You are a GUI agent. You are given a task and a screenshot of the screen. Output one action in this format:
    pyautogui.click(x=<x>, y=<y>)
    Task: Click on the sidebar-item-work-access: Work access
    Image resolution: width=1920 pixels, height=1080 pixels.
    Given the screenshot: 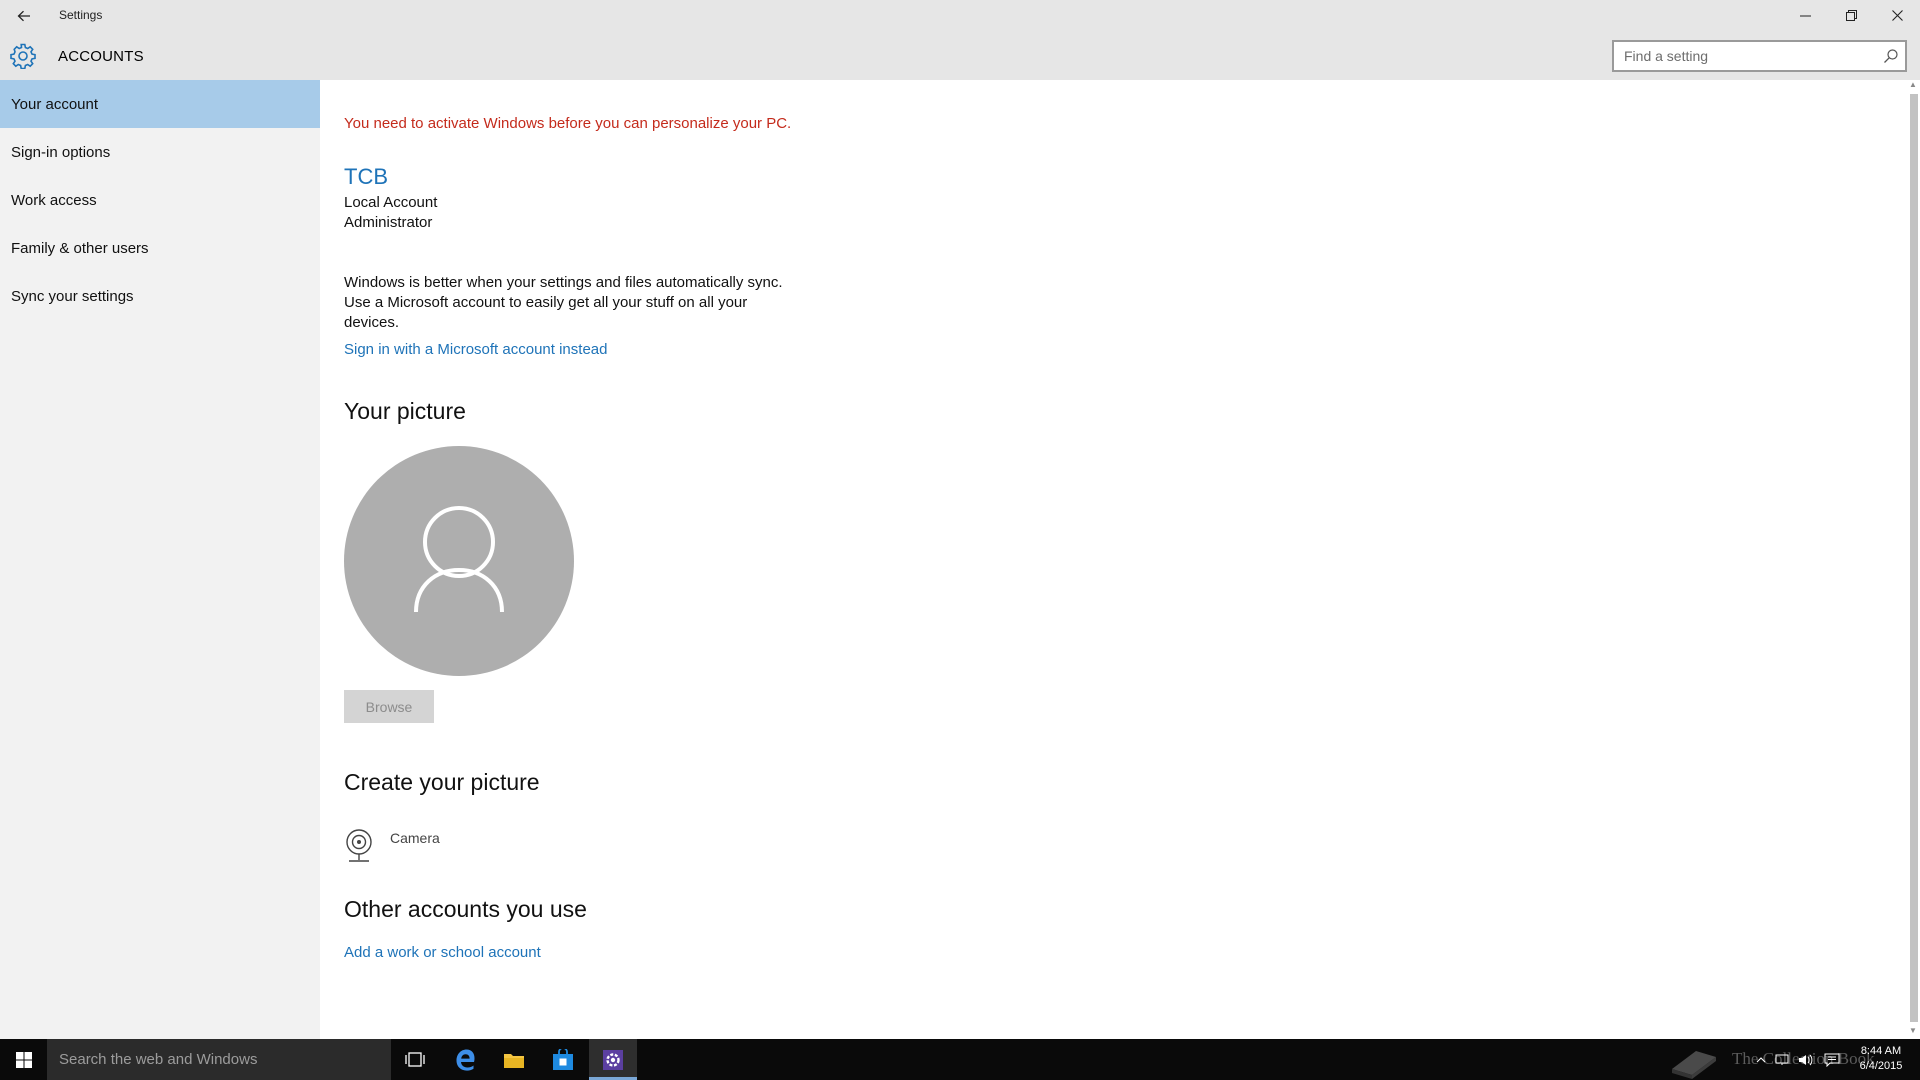 What is the action you would take?
    pyautogui.click(x=160, y=200)
    